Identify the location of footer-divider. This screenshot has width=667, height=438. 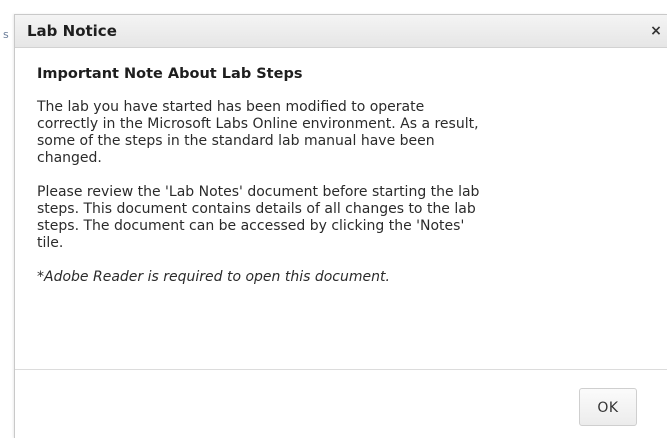
(341, 369).